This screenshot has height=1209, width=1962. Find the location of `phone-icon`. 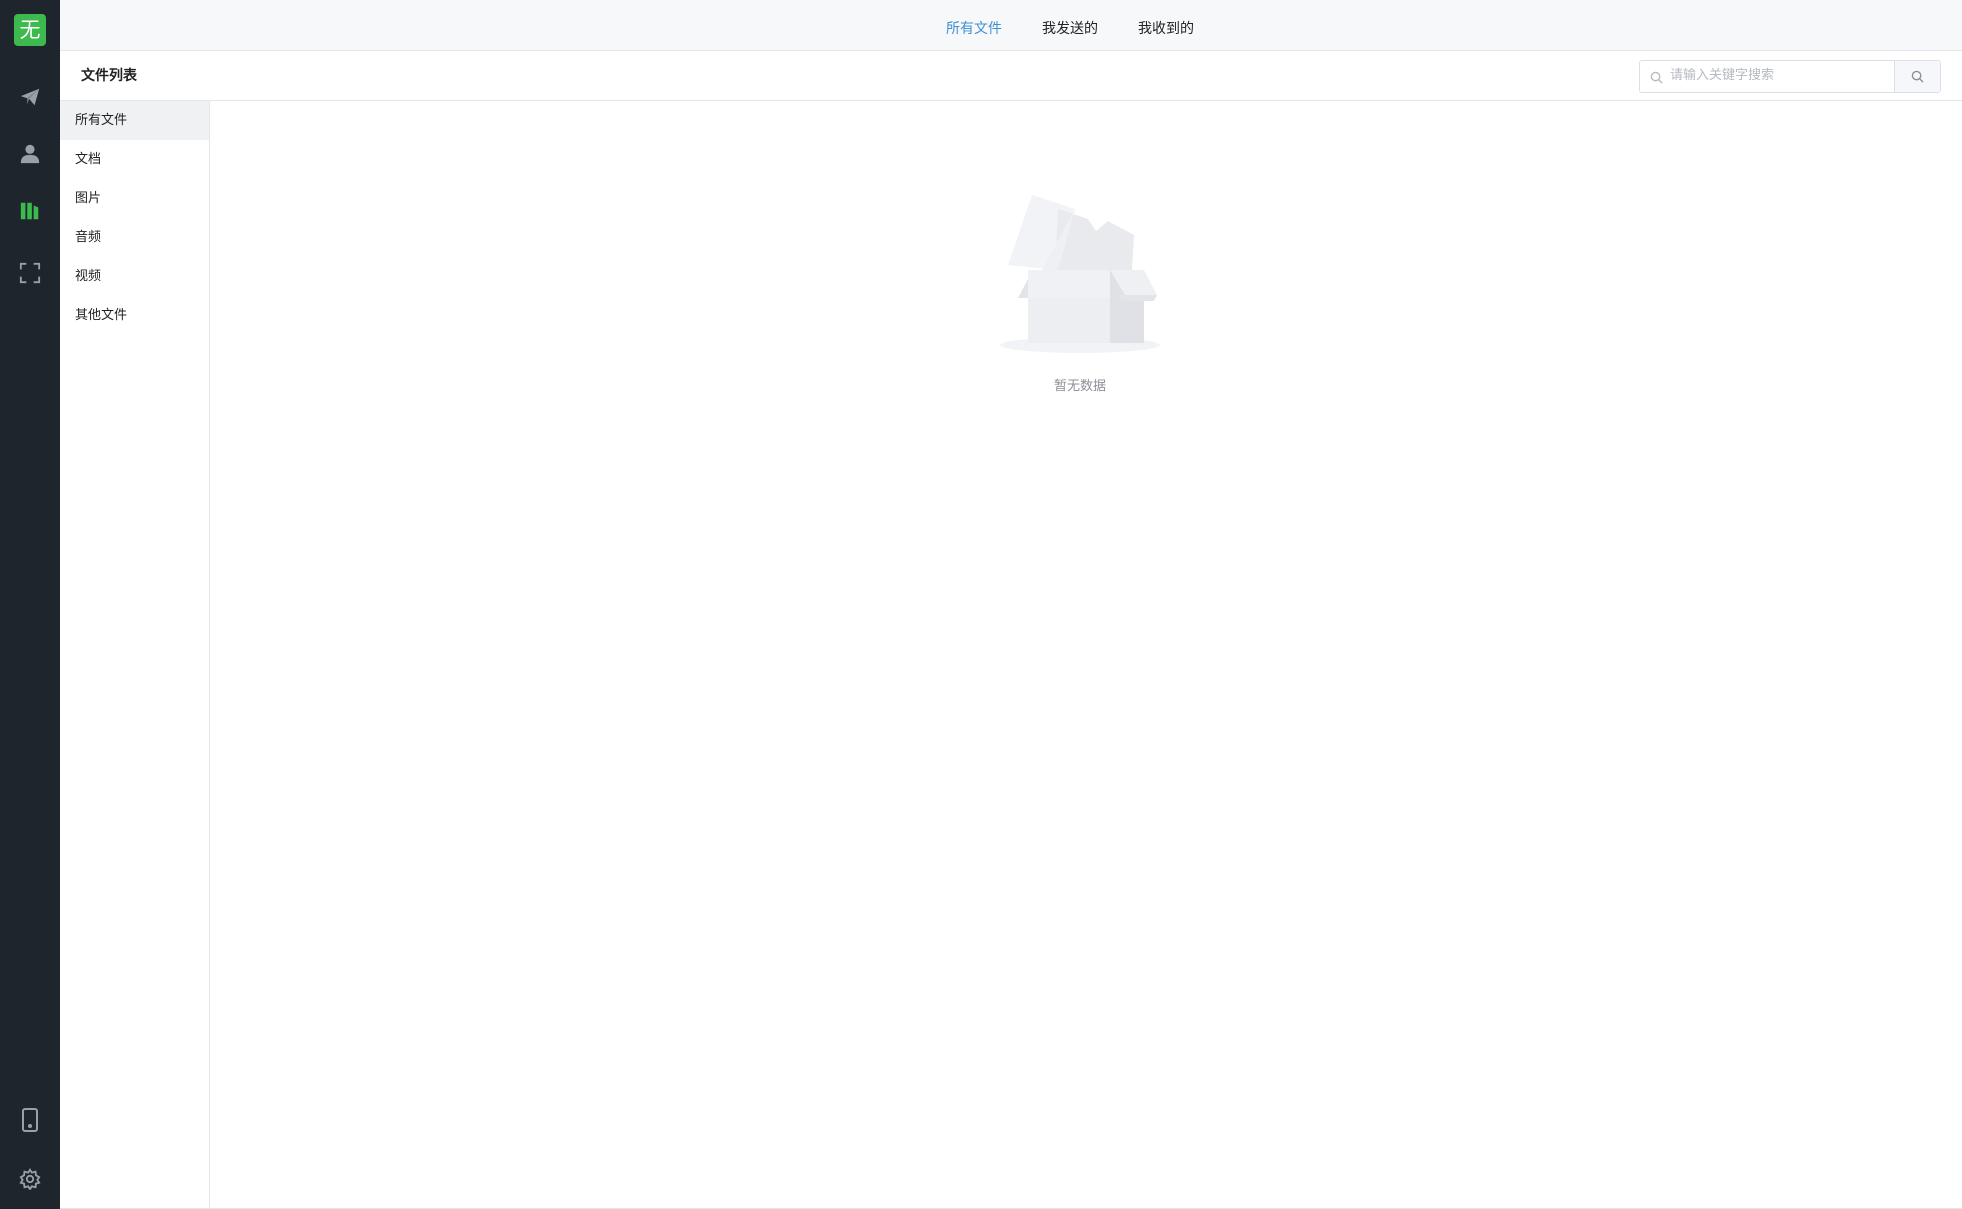

phone-icon is located at coordinates (30, 1120).